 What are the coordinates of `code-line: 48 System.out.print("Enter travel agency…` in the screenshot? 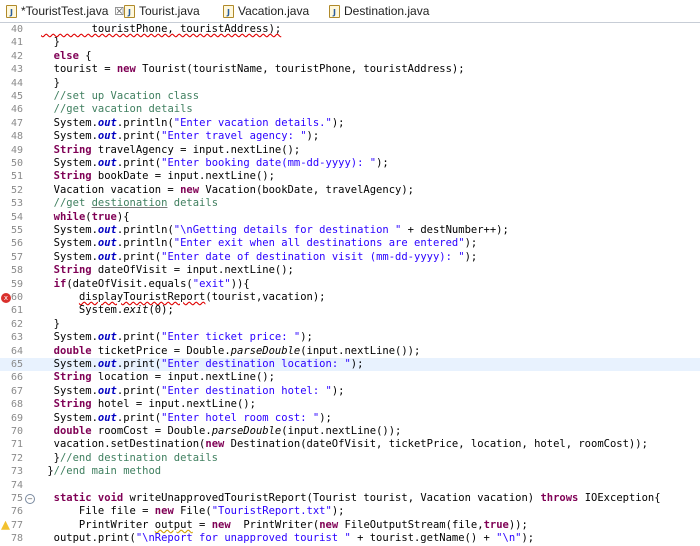 It's located at (350, 136).